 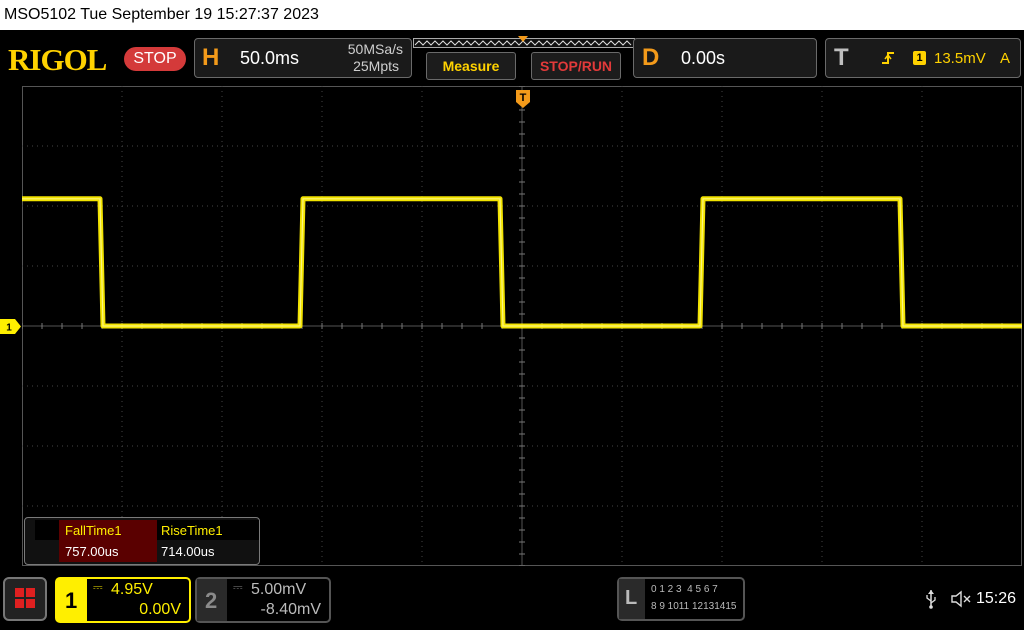 I want to click on rise-time-header: RiseTime1, so click(x=192, y=530).